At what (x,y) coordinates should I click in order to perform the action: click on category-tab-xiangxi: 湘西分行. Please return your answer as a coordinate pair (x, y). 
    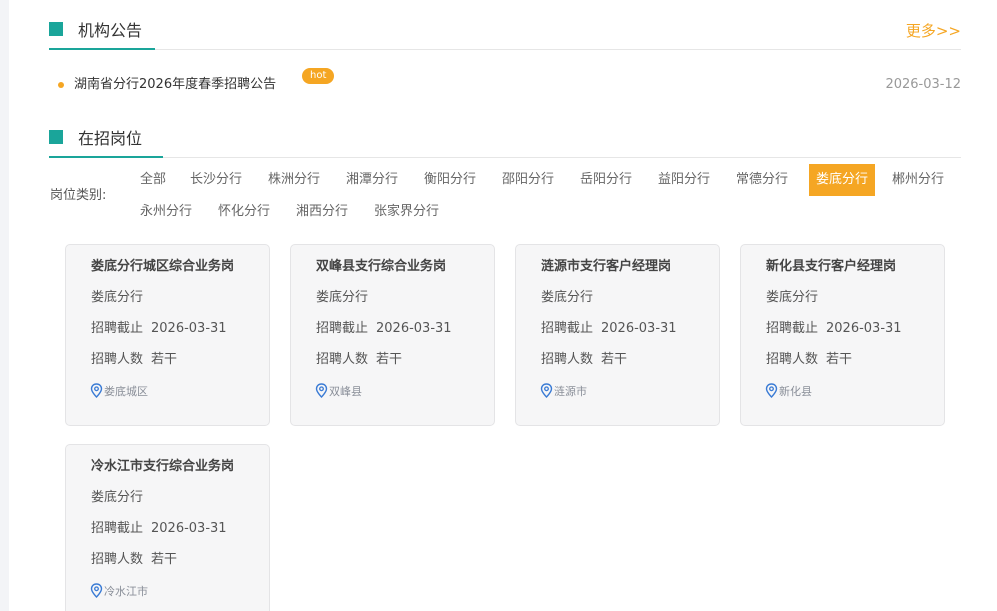
    Looking at the image, I should click on (322, 212).